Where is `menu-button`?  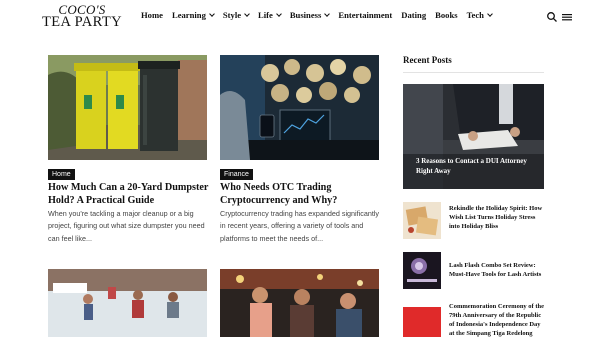
menu-button is located at coordinates (567, 16).